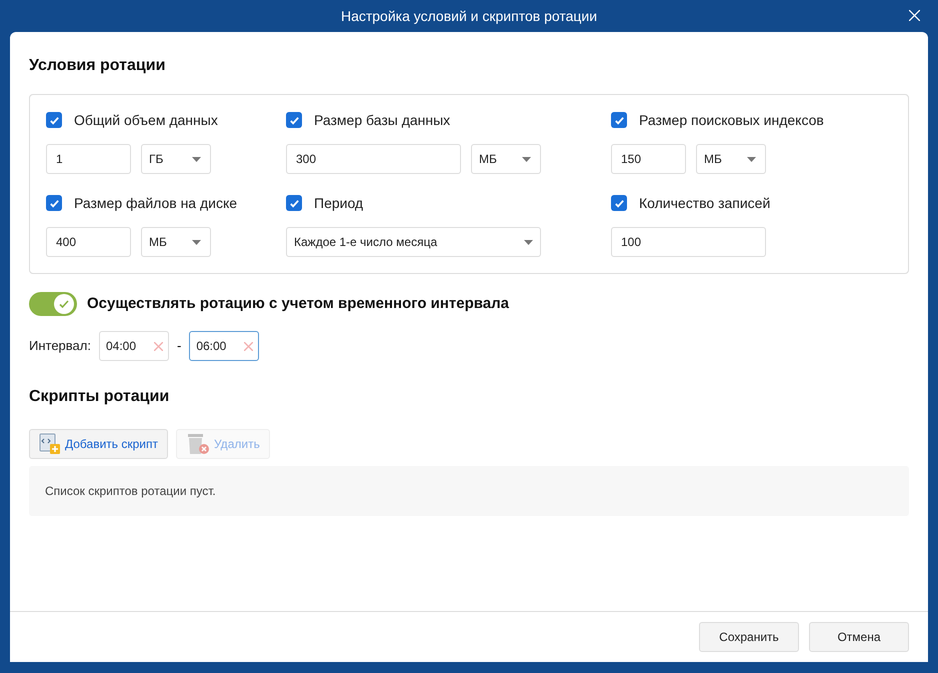 Image resolution: width=938 pixels, height=673 pixels. What do you see at coordinates (339, 203) in the screenshot?
I see `condition-label: Период` at bounding box center [339, 203].